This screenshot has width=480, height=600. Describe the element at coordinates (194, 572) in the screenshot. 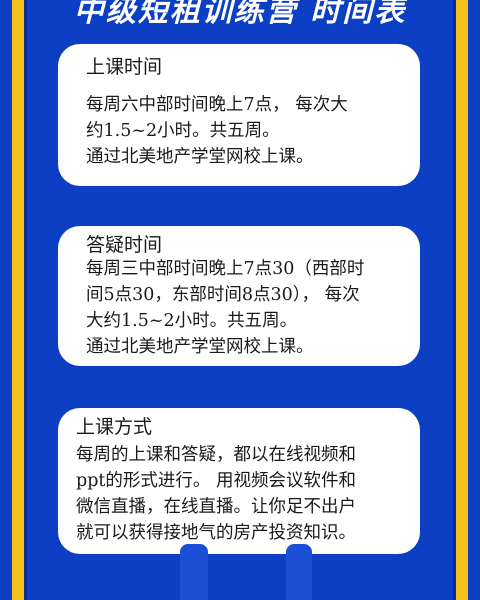

I see `background-figure-left` at that location.